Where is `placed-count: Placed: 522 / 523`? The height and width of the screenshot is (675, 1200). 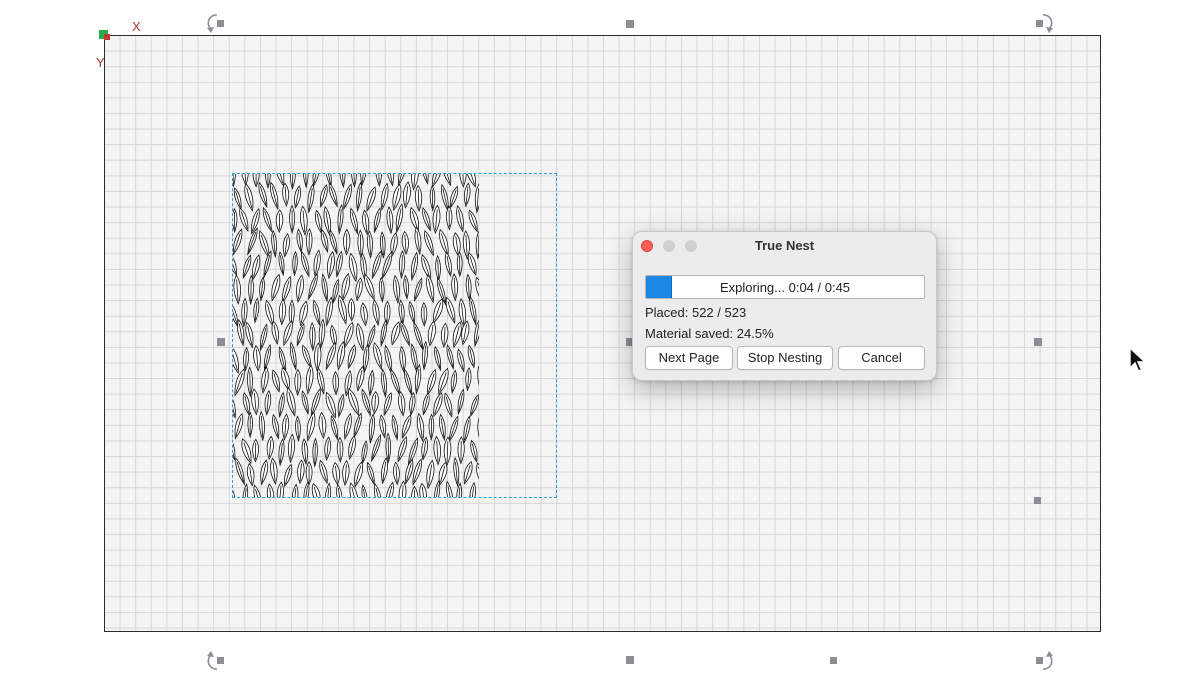 placed-count: Placed: 522 / 523 is located at coordinates (696, 312).